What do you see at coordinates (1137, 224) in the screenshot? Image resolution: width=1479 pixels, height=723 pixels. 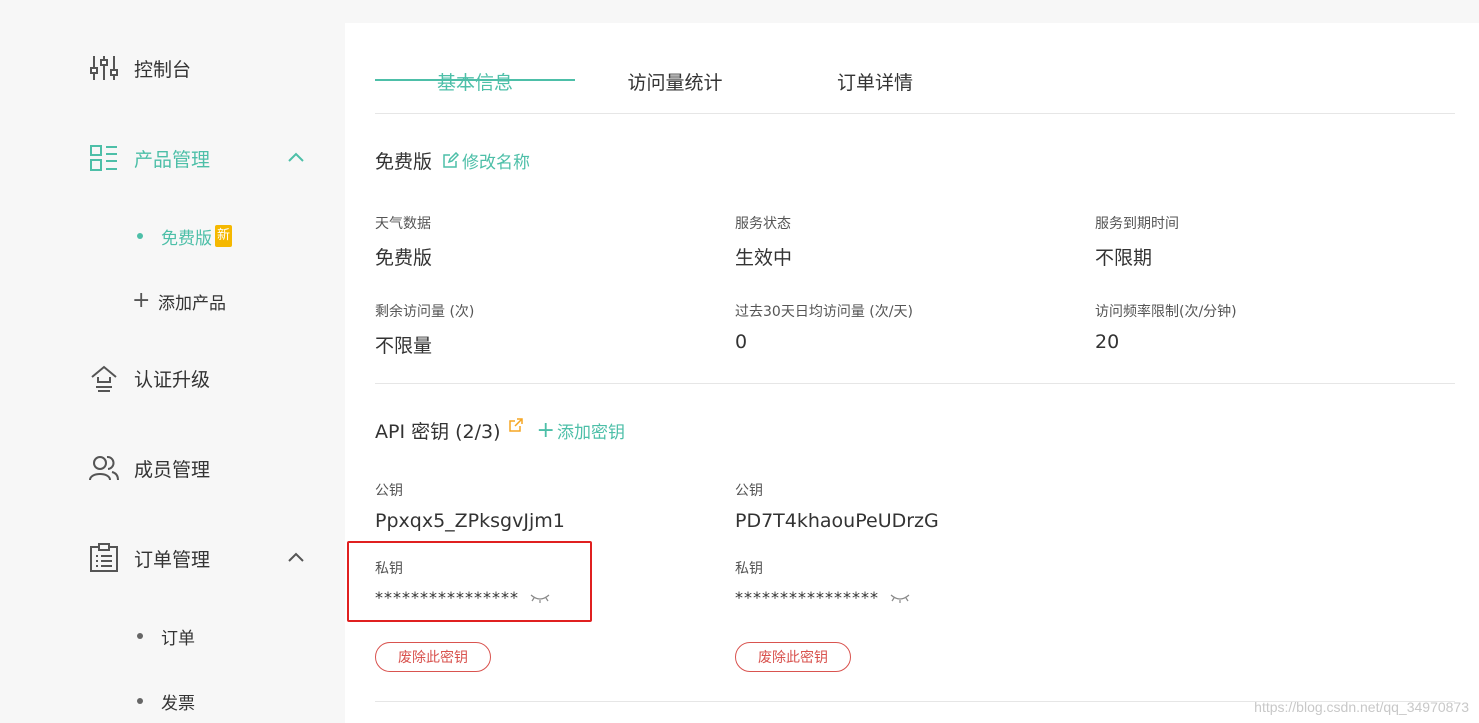 I see `info-key: 服务到期时间` at bounding box center [1137, 224].